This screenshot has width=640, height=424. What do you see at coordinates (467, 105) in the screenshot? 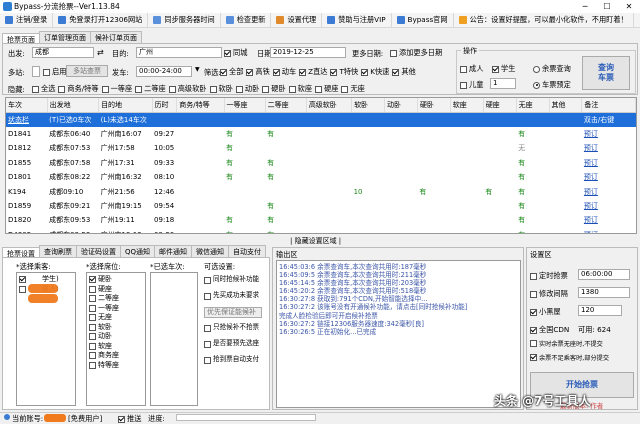
I see `column-header: 软座` at bounding box center [467, 105].